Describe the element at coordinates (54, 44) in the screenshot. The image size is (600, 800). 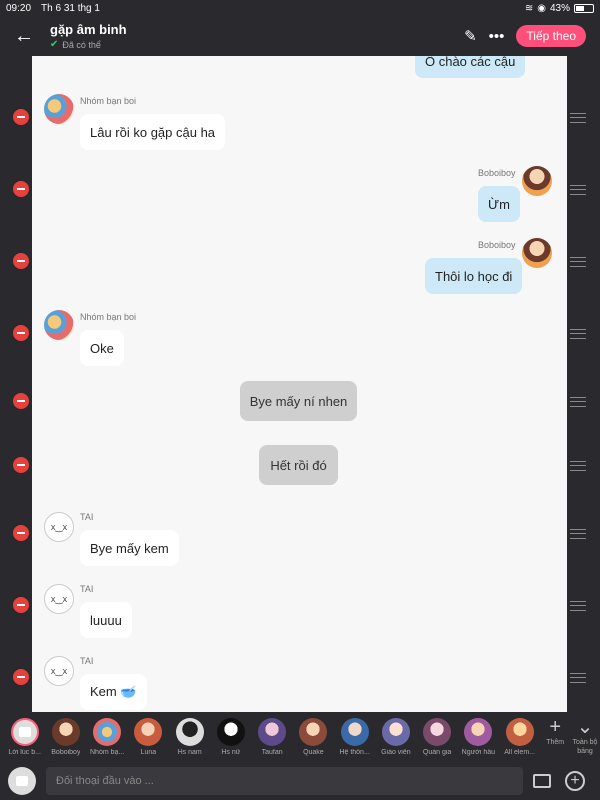
I see `check-icon: ✔` at that location.